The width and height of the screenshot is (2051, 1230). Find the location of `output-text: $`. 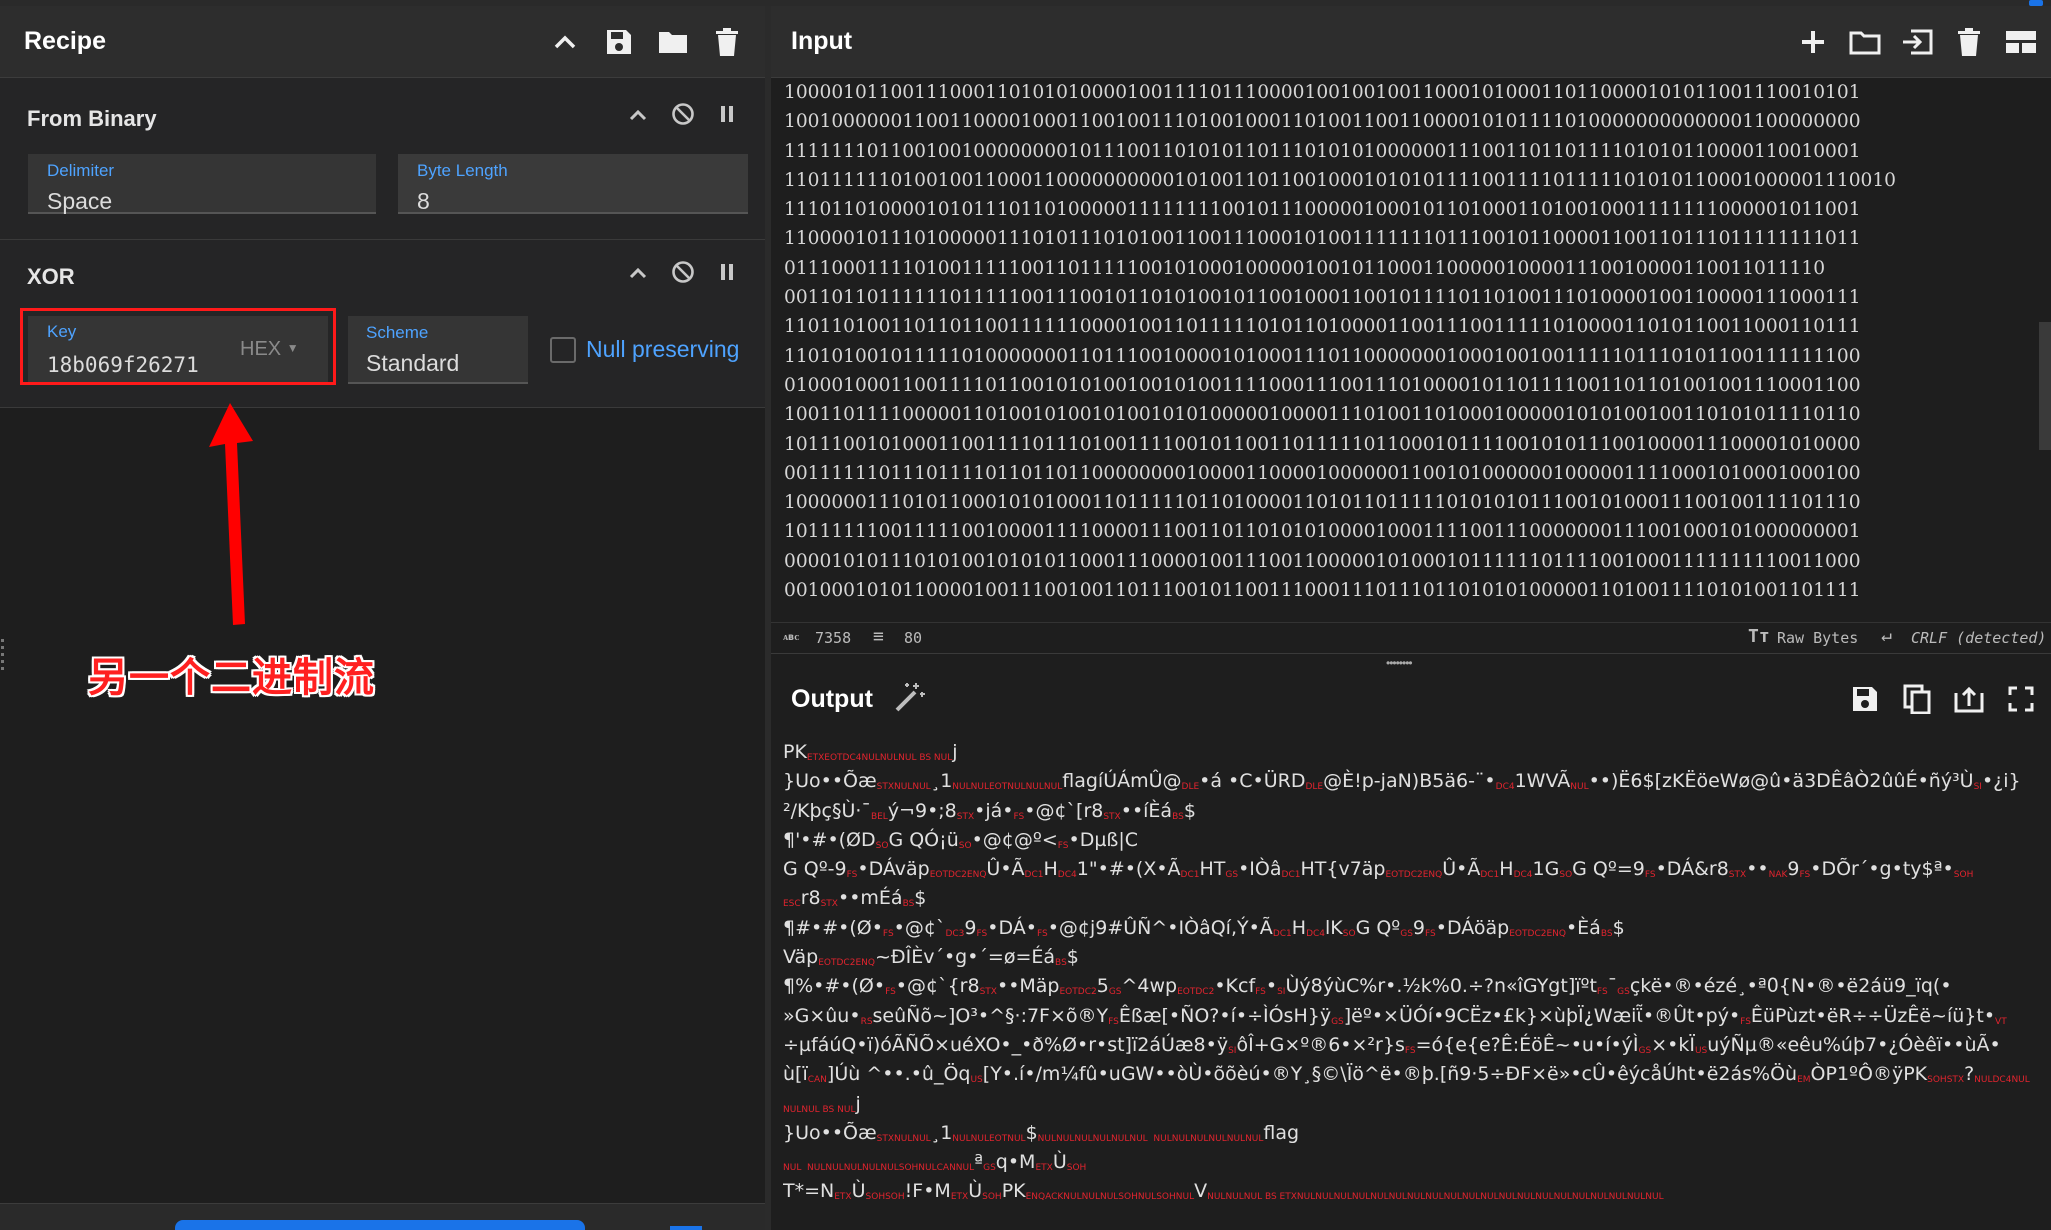

output-text: $ is located at coordinates (1031, 1132).